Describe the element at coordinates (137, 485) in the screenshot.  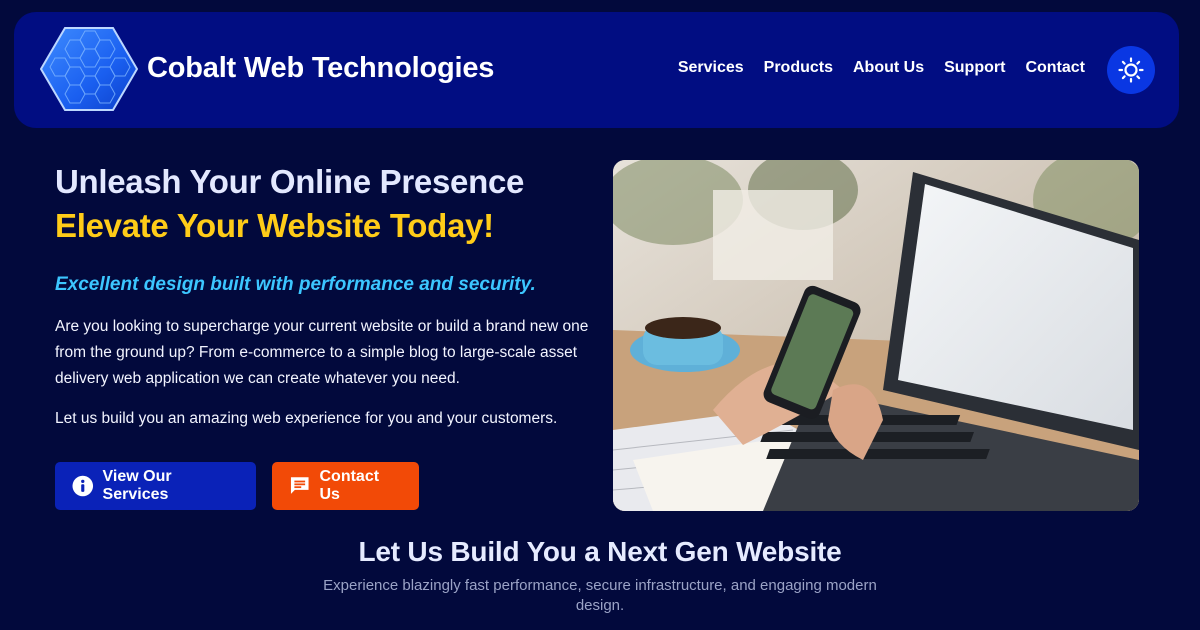
I see `view-services-label: View Our Services` at that location.